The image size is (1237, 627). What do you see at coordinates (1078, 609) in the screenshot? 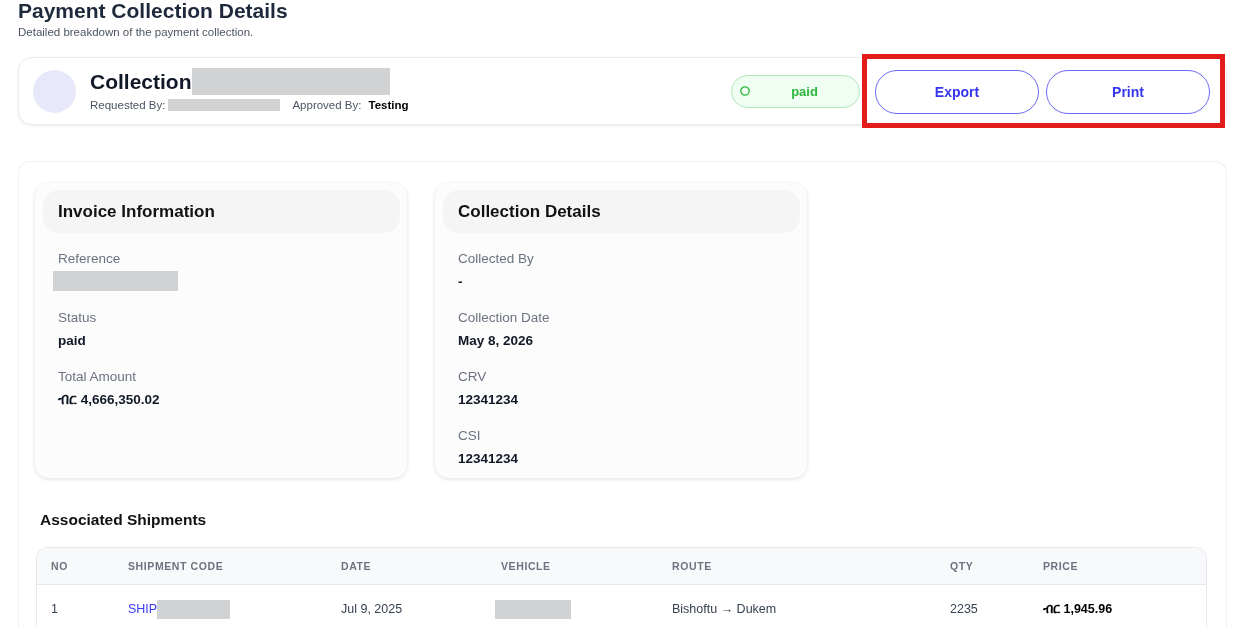
I see `table-cell-text: ብር 1,945.96` at bounding box center [1078, 609].